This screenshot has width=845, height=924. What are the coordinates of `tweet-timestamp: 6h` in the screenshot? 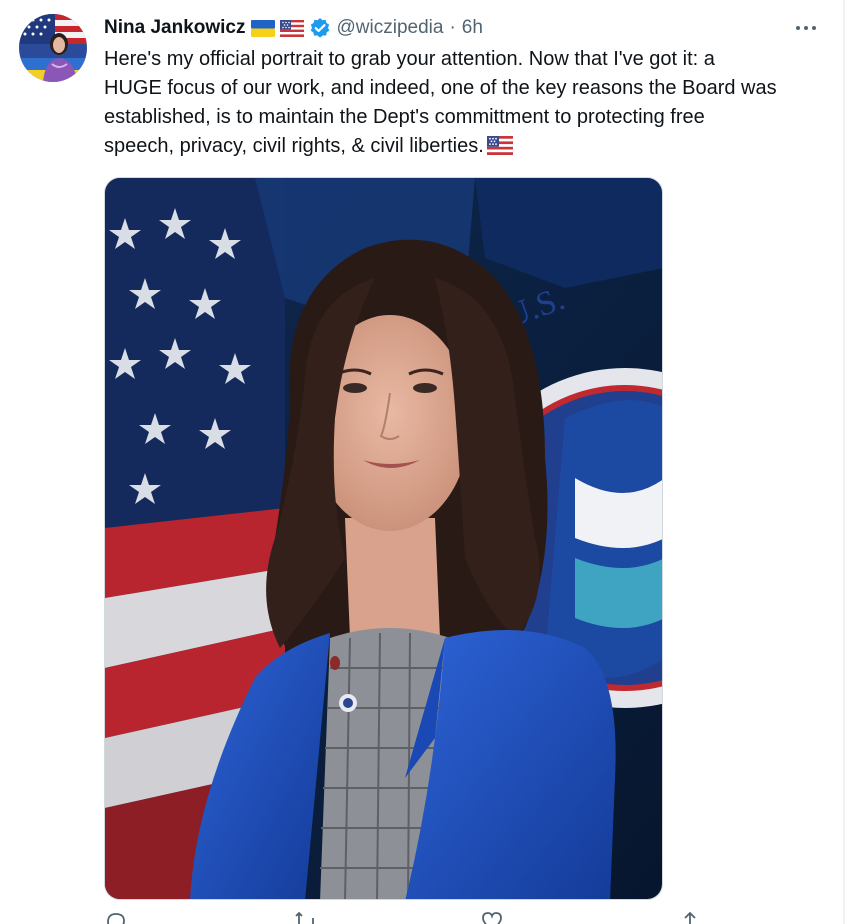 It's located at (472, 28).